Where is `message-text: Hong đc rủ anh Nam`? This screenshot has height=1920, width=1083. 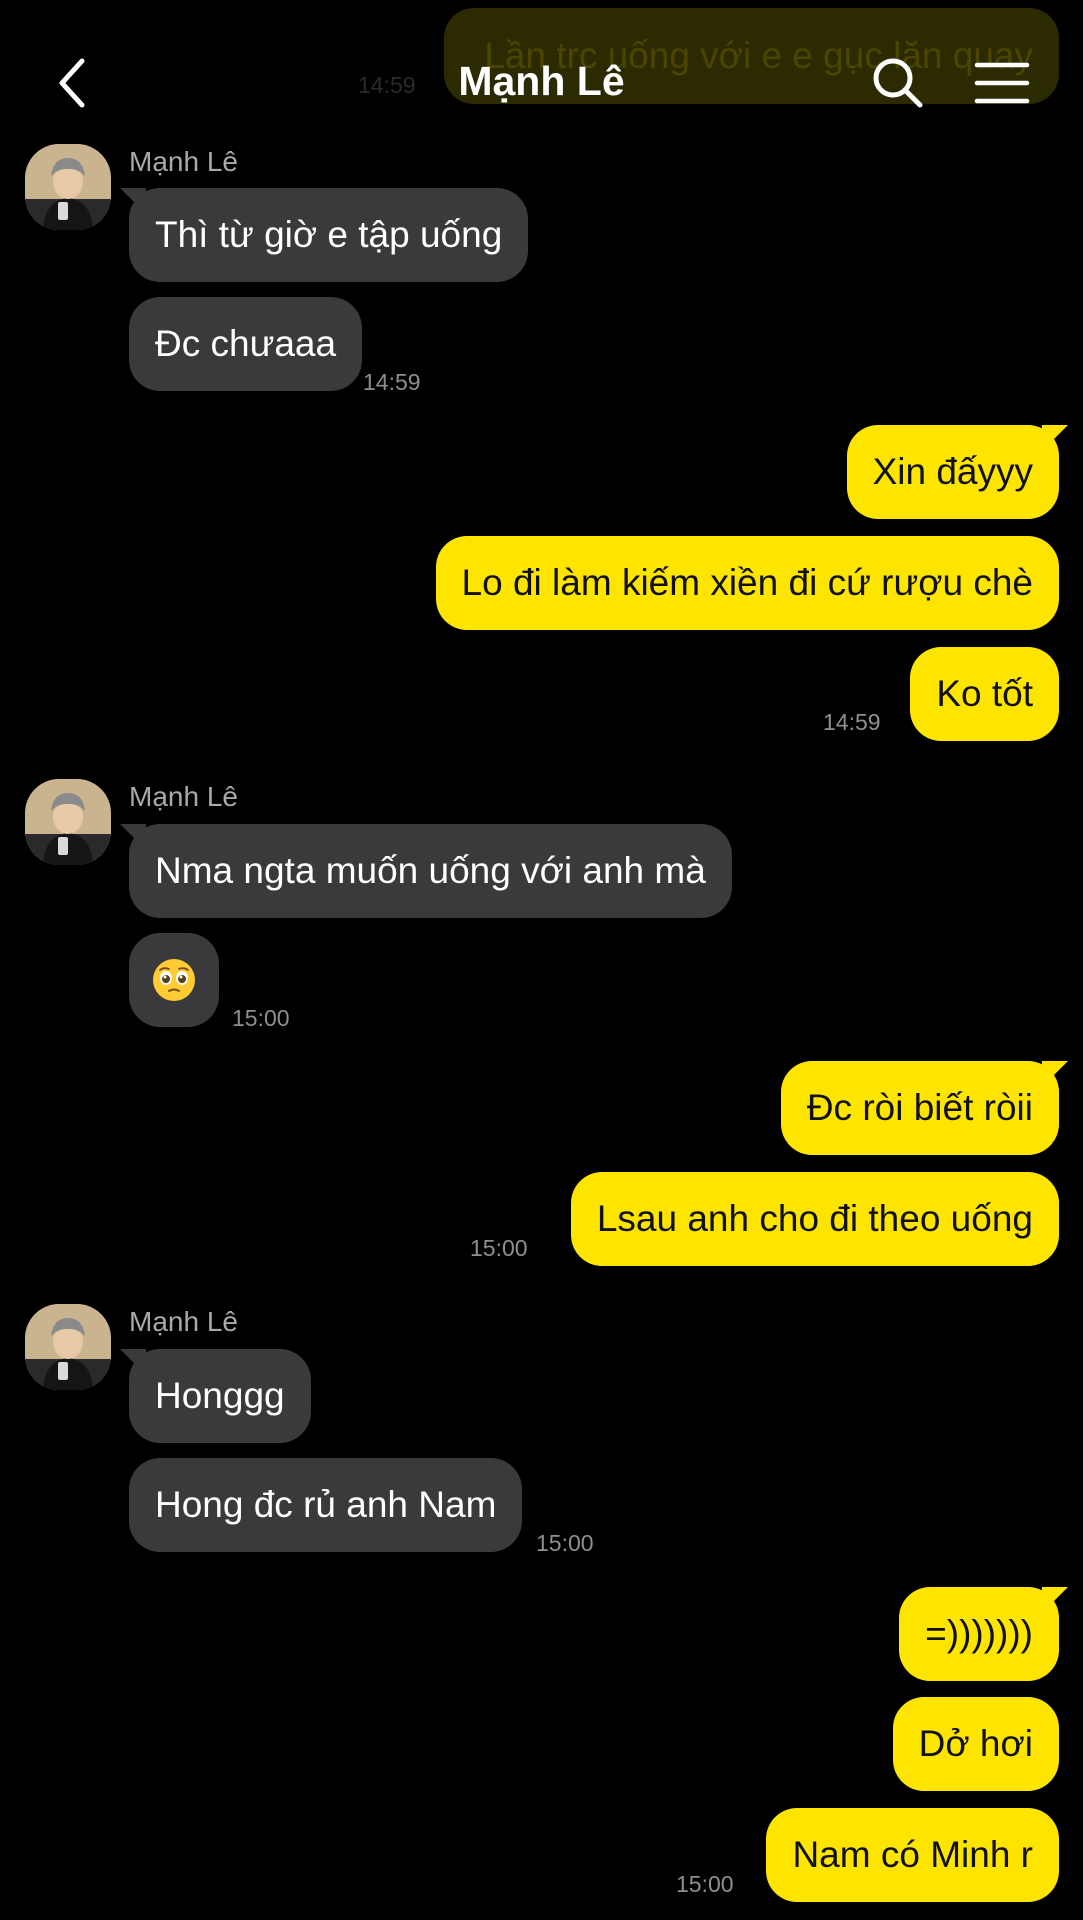 message-text: Hong đc rủ anh Nam is located at coordinates (326, 1504).